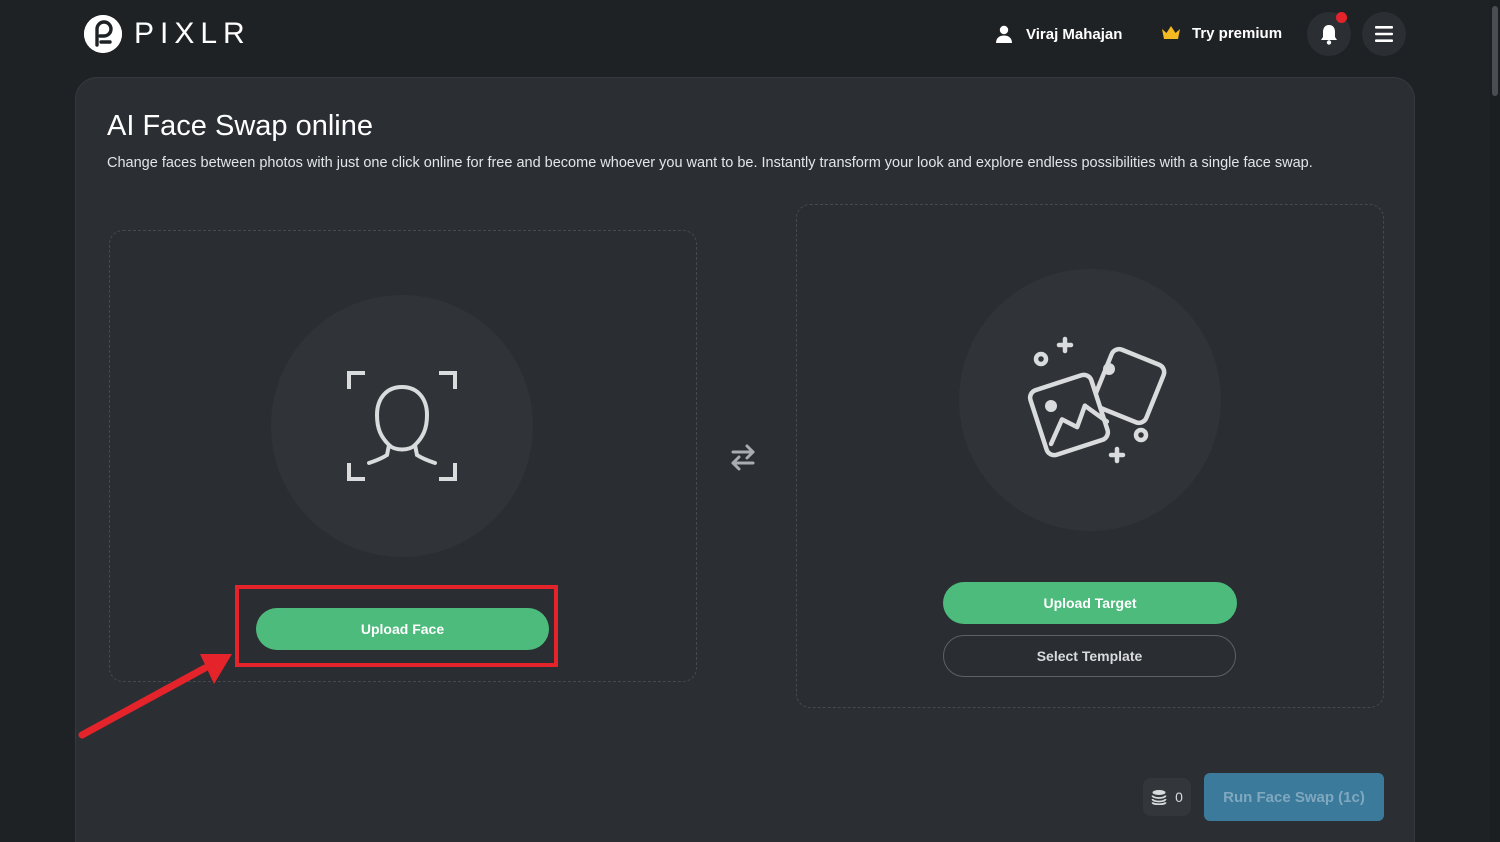 The height and width of the screenshot is (842, 1500). I want to click on premium-label: Try premium, so click(1237, 33).